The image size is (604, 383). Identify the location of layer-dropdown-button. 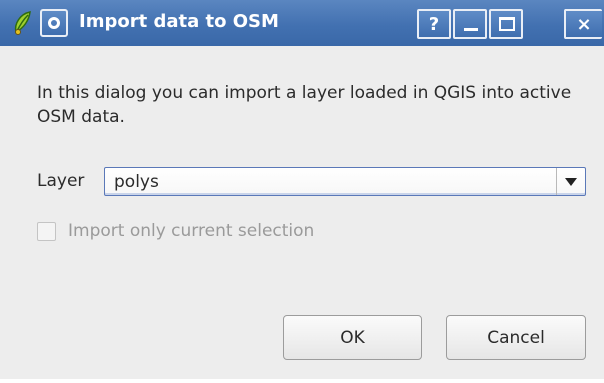
(570, 181).